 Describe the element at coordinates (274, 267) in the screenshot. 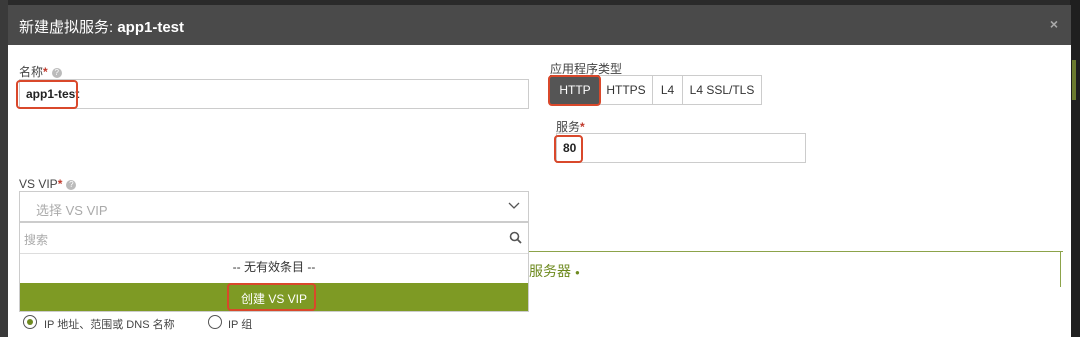

I see `no-items-text: -- 无有效条目 --` at that location.